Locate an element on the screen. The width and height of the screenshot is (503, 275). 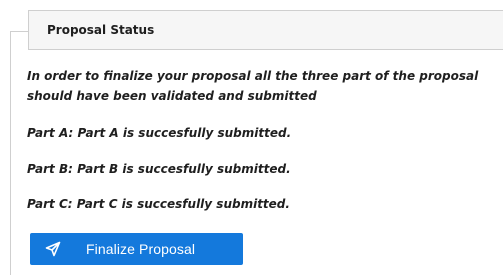
part-b-status: Part B: Part B is succesfully submitted. is located at coordinates (159, 169).